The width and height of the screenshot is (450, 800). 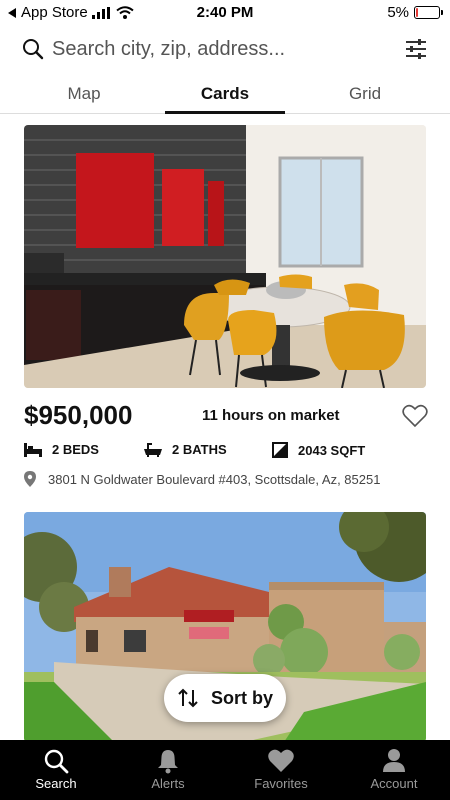 What do you see at coordinates (280, 450) in the screenshot?
I see `square-footage-icon` at bounding box center [280, 450].